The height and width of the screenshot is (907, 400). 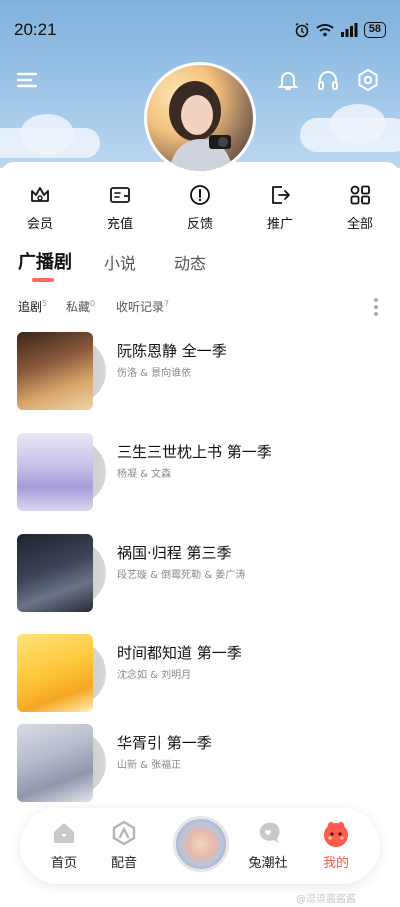 What do you see at coordinates (149, 765) in the screenshot?
I see `drama-cast: 山新 & 张福正` at bounding box center [149, 765].